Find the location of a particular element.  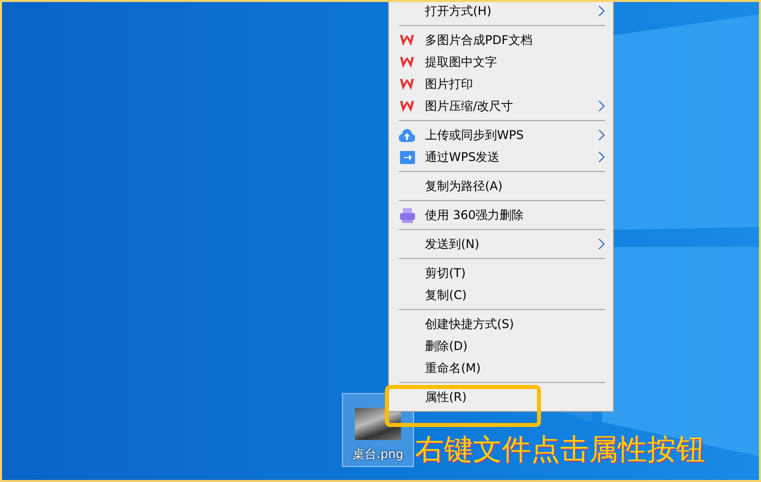

menu-item: 发送到(N) is located at coordinates (501, 244).